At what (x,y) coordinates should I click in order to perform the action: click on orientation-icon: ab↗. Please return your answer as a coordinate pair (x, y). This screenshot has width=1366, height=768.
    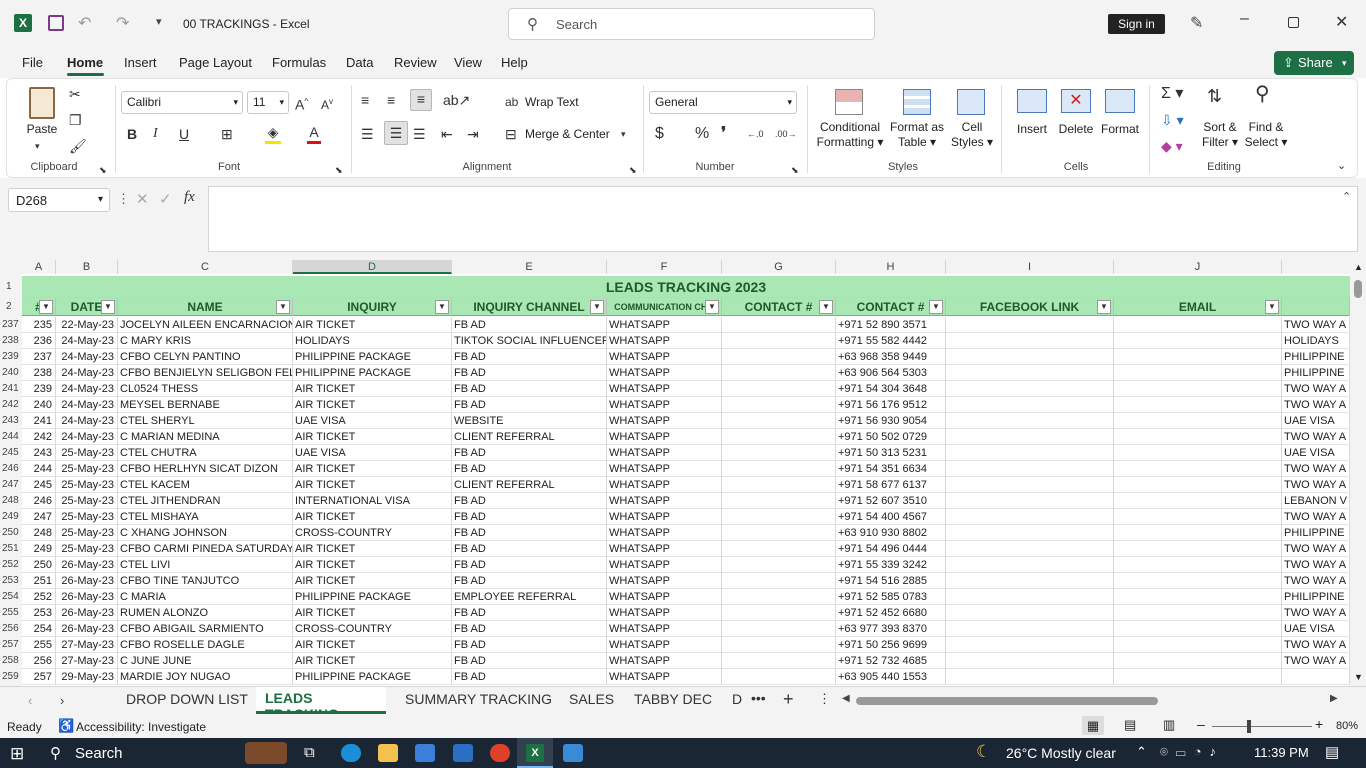
    Looking at the image, I should click on (456, 100).